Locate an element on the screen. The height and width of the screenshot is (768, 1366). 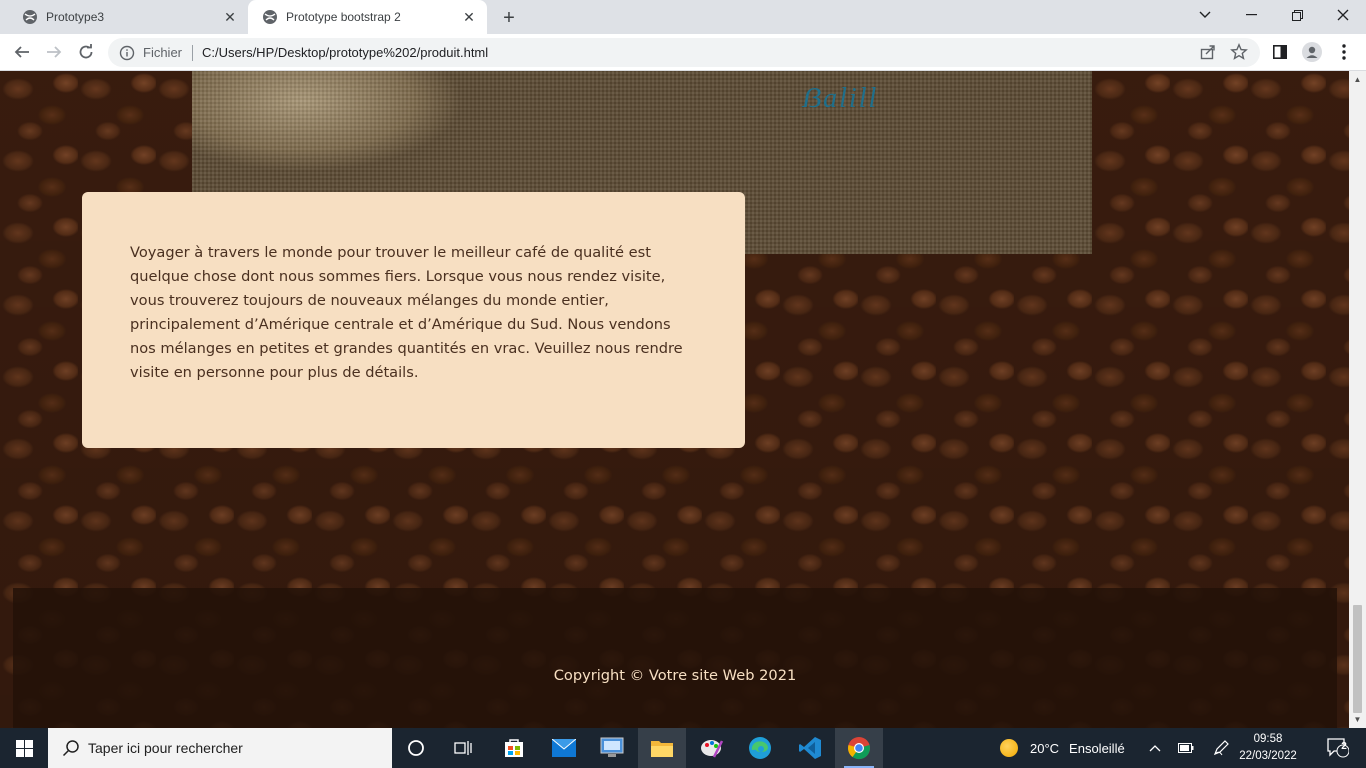
taskbar-search-box: Taper ici pour rechercher is located at coordinates (220, 748).